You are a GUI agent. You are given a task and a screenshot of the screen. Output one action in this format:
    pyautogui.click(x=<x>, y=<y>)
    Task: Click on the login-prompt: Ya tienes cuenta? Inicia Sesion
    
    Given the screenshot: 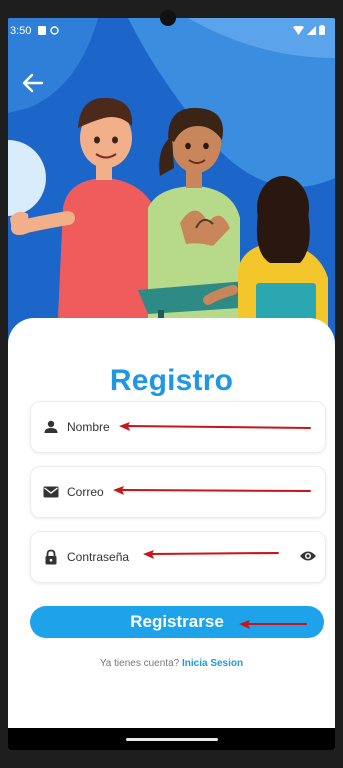 What is the action you would take?
    pyautogui.click(x=171, y=663)
    